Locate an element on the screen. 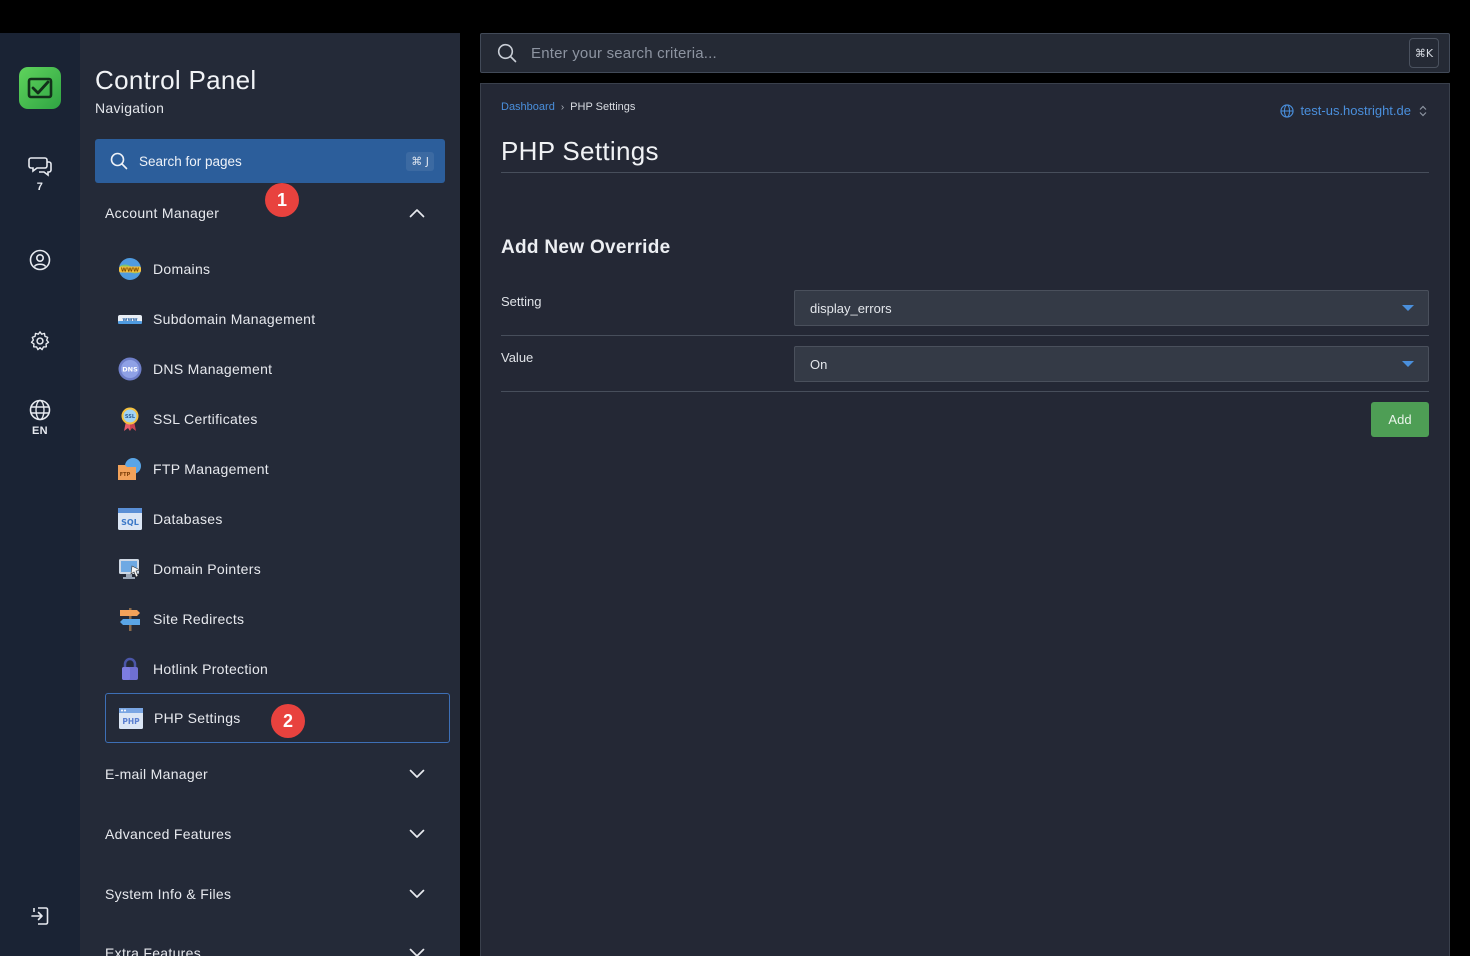  sidebar-item-label: DNS Management is located at coordinates (213, 369).